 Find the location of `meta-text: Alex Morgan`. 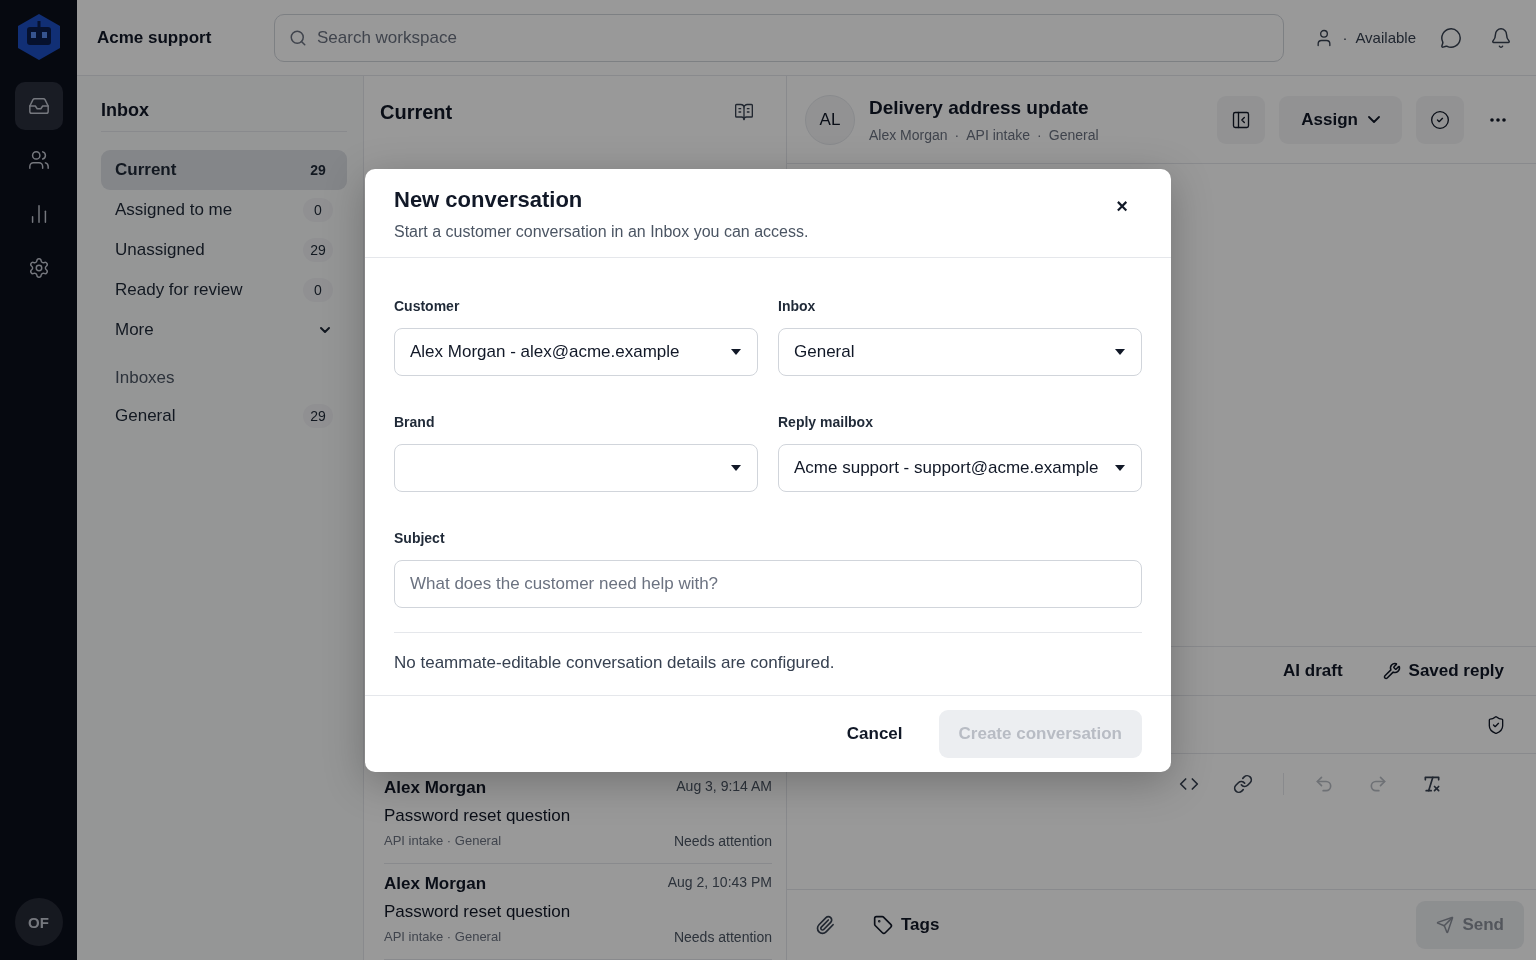

meta-text: Alex Morgan is located at coordinates (908, 134).